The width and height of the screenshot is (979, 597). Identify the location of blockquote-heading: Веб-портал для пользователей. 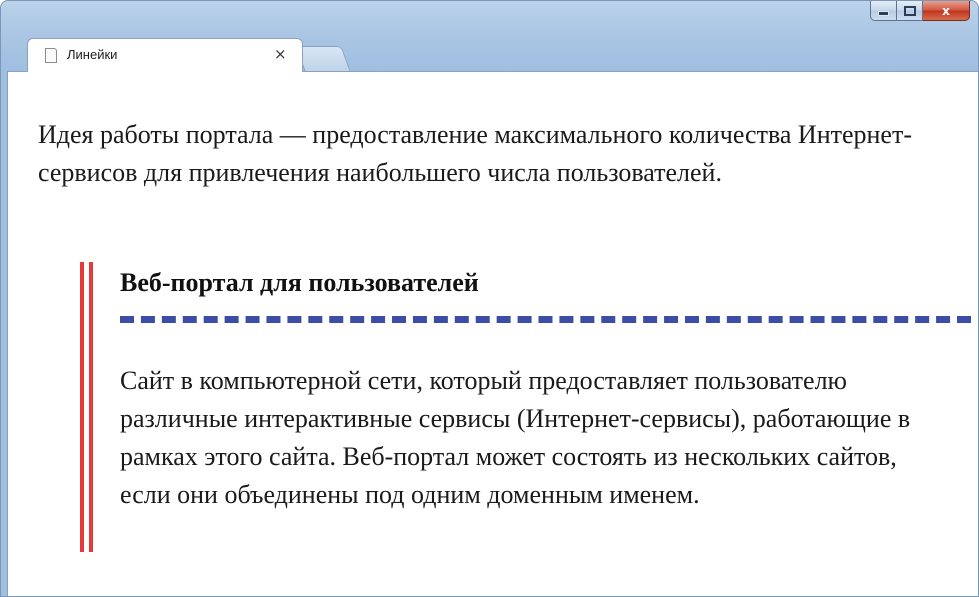
(299, 282).